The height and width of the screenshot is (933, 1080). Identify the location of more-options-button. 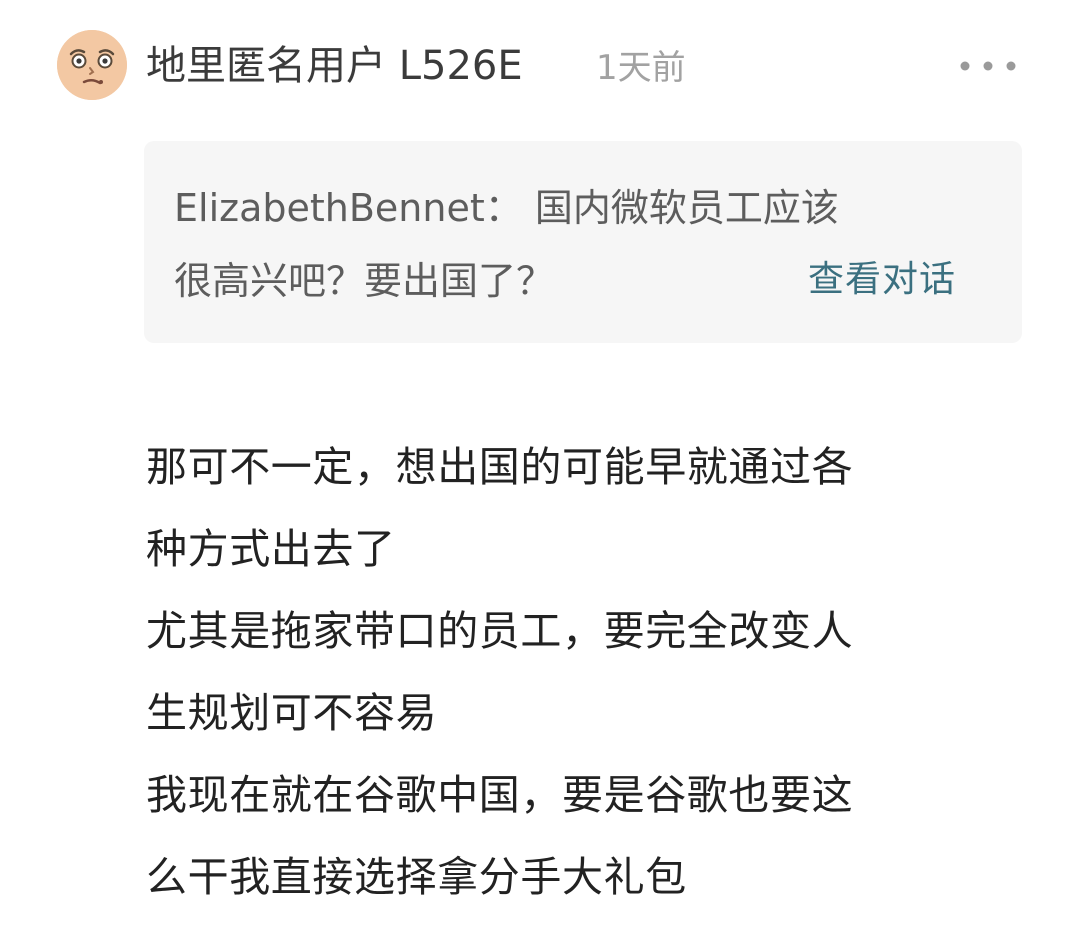
(990, 66).